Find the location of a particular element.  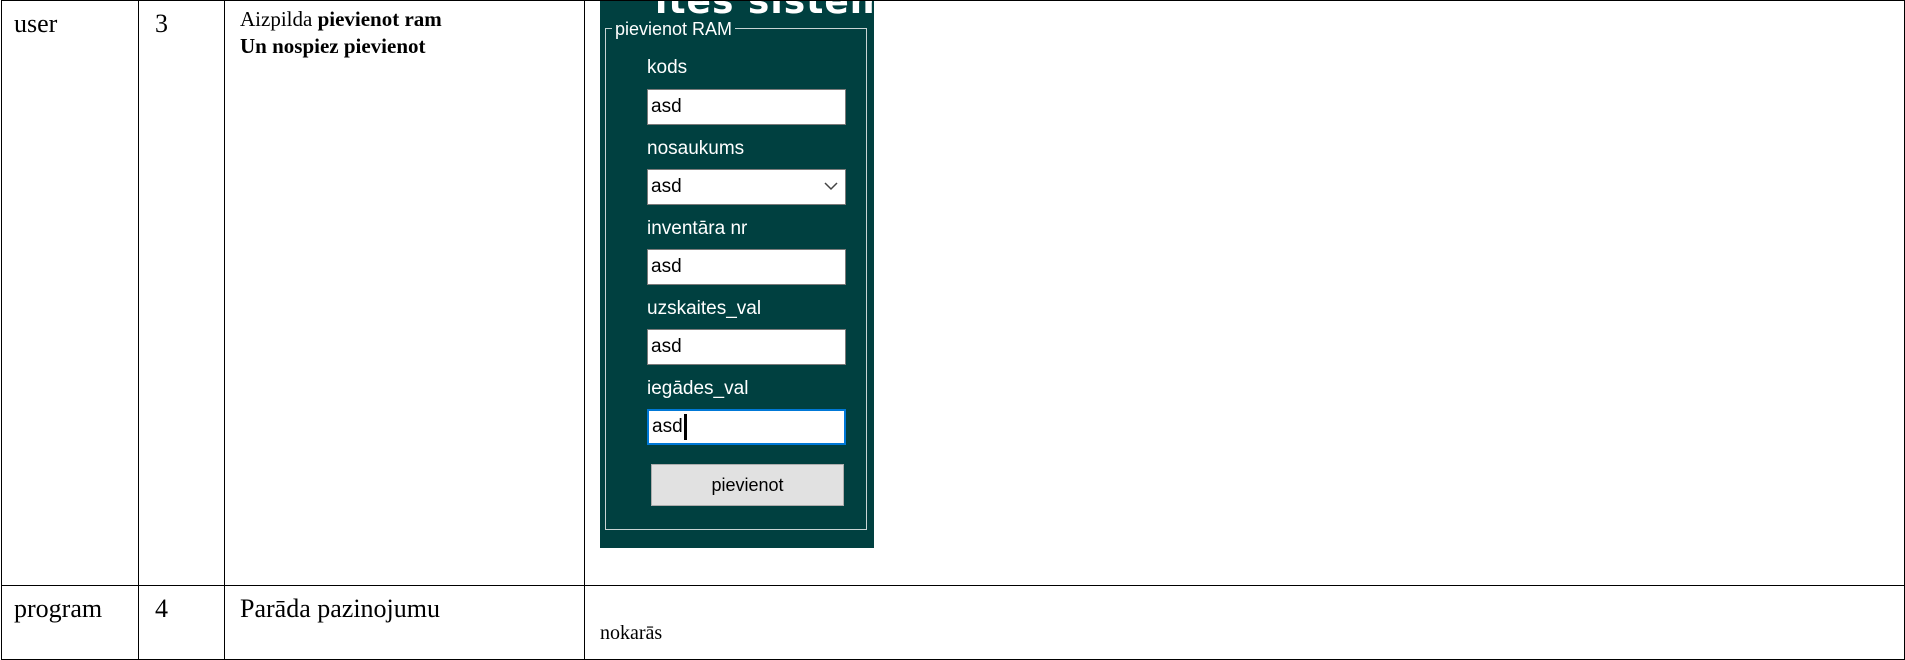

iegades-val-input: asd is located at coordinates (746, 427).